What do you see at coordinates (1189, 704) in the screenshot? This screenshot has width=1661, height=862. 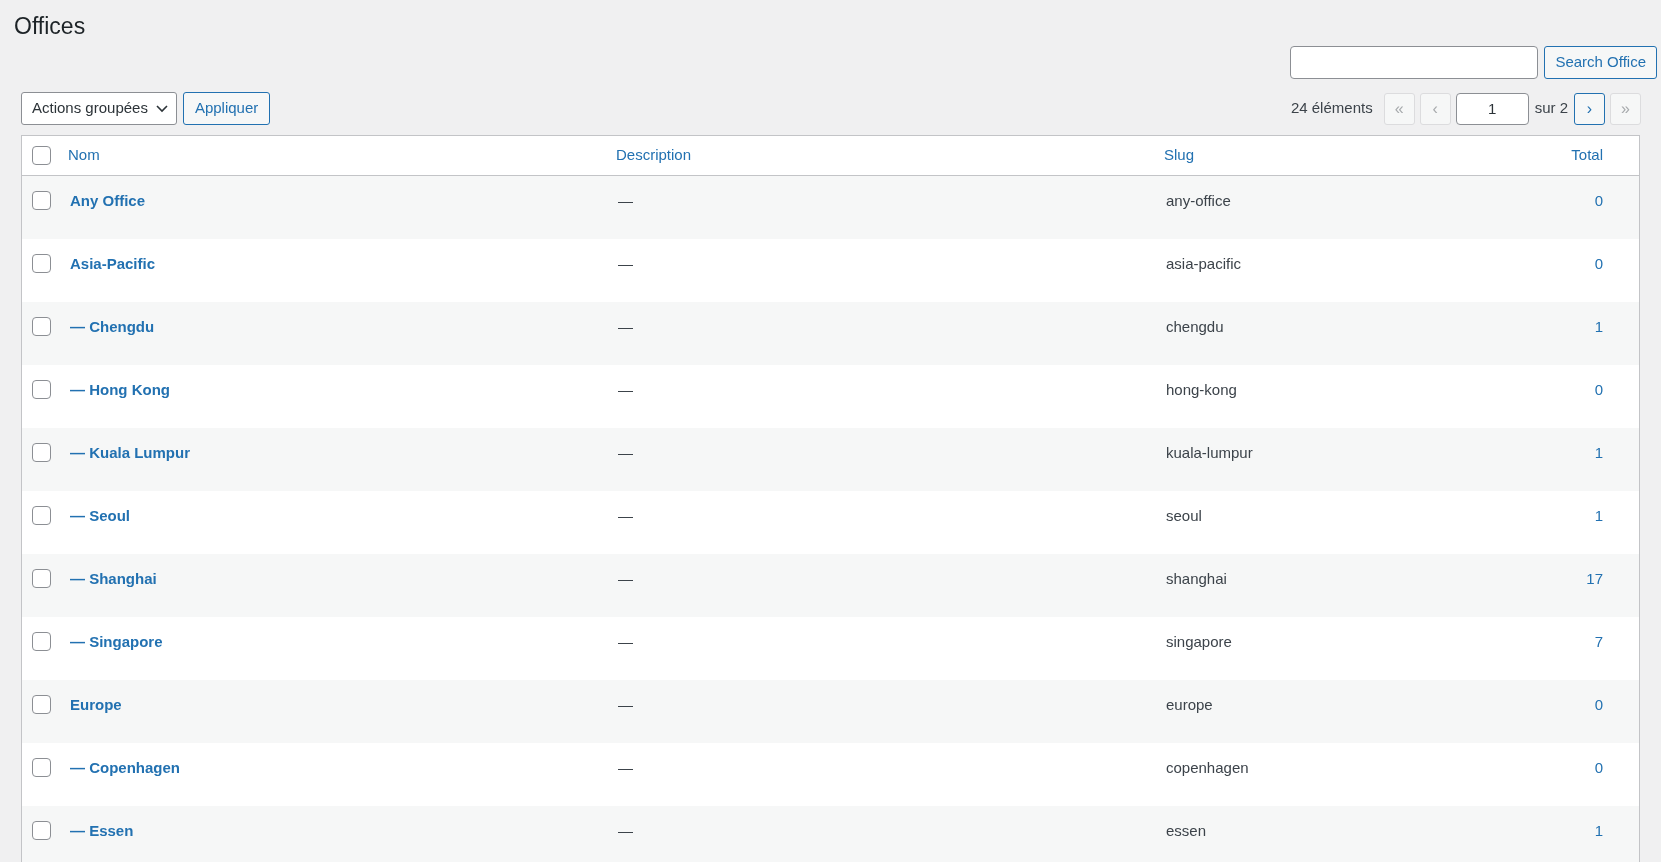 I see `table-cell-text: europe` at bounding box center [1189, 704].